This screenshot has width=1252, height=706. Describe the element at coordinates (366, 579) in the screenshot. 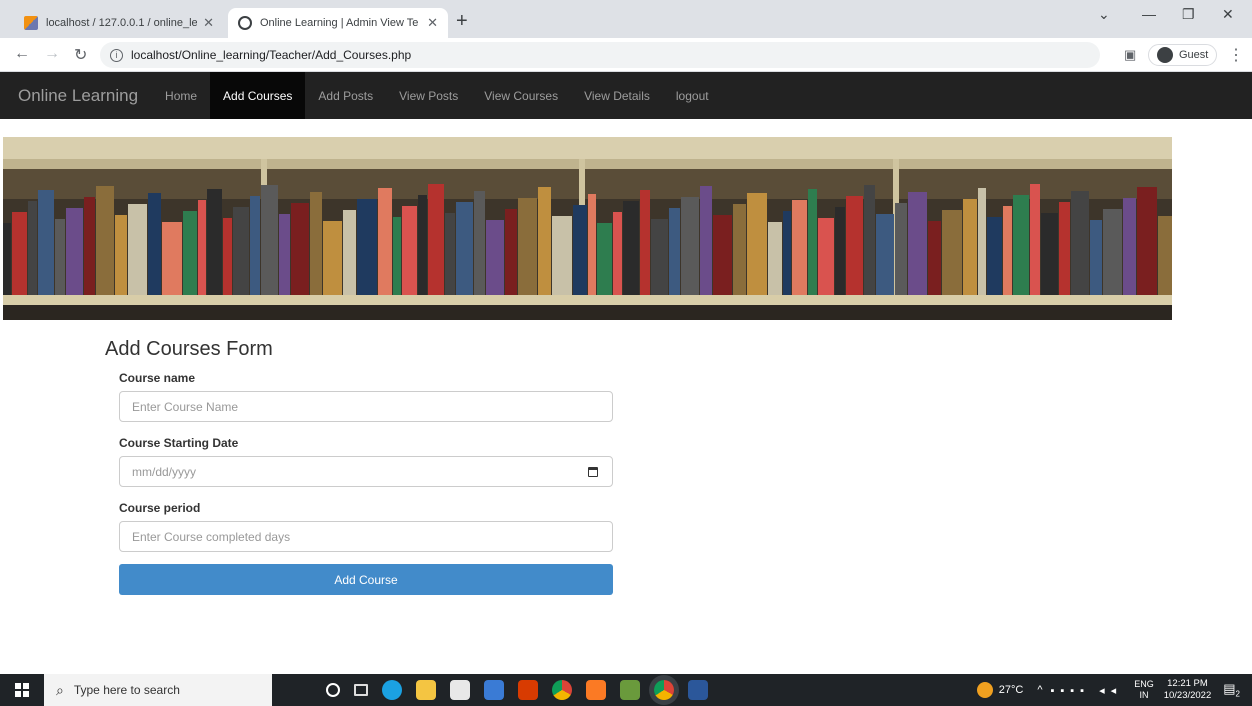

I see `add-course-button: Add Course` at that location.